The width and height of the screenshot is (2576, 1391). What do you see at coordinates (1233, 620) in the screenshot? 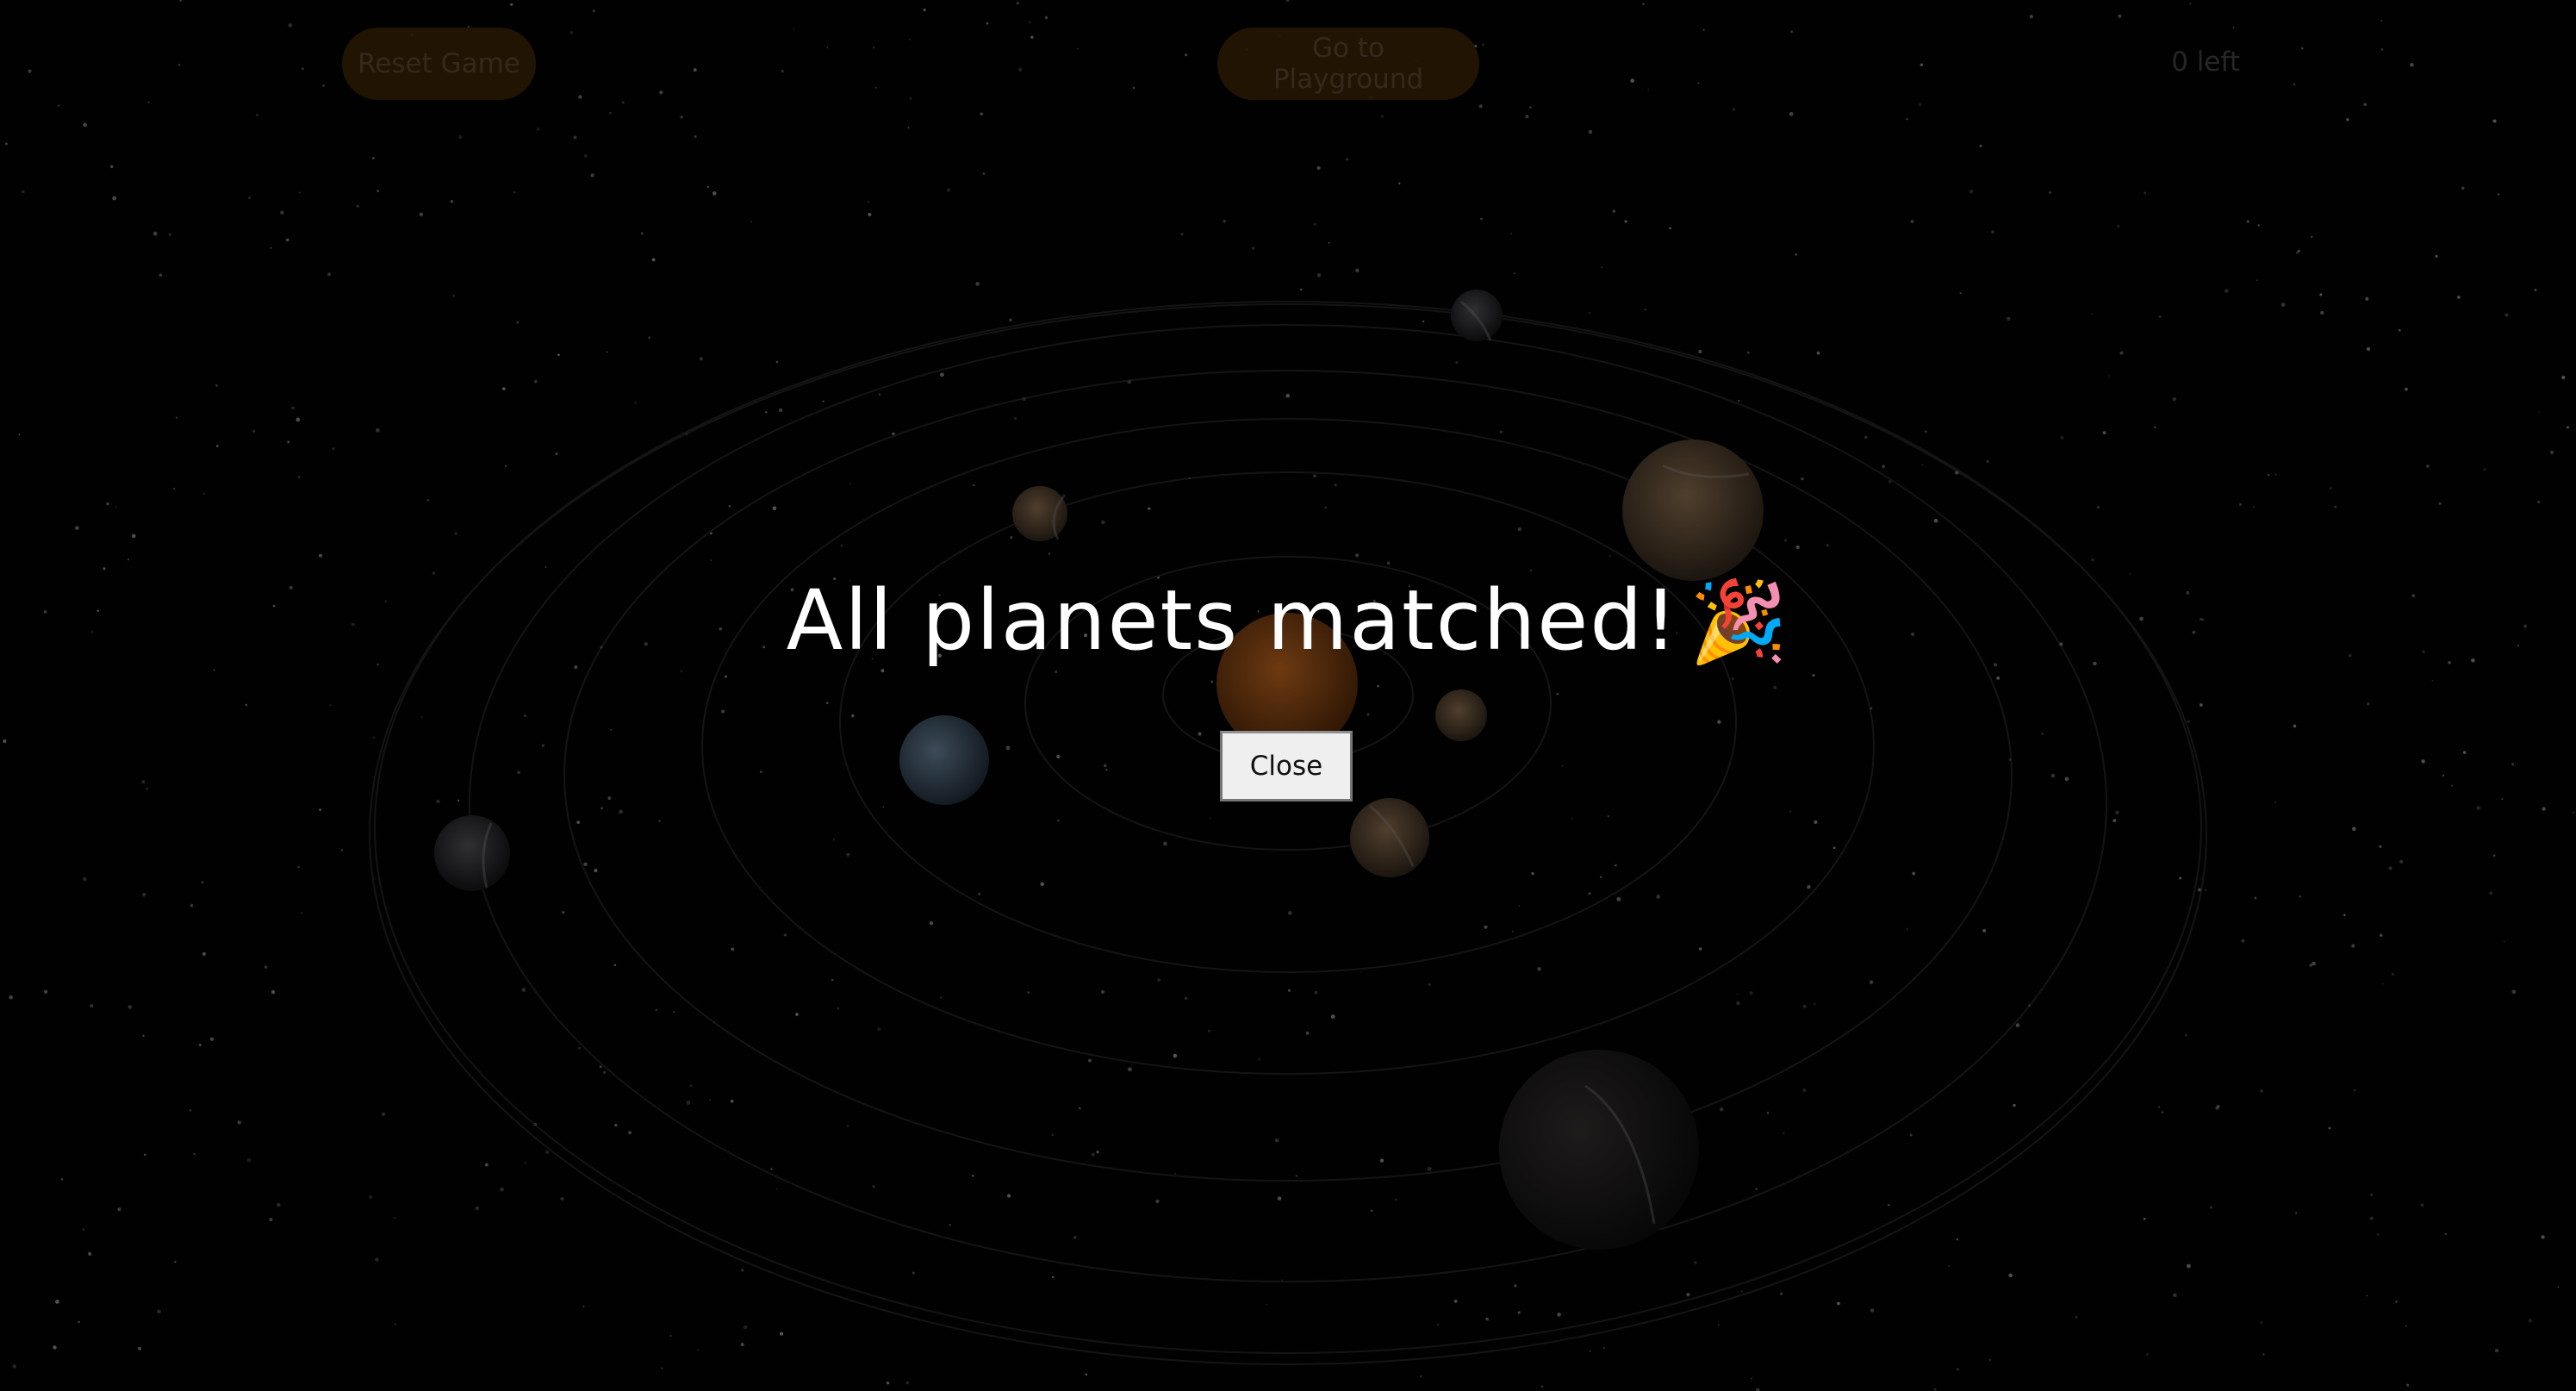
I see `win-message-text: All planets matched!` at bounding box center [1233, 620].